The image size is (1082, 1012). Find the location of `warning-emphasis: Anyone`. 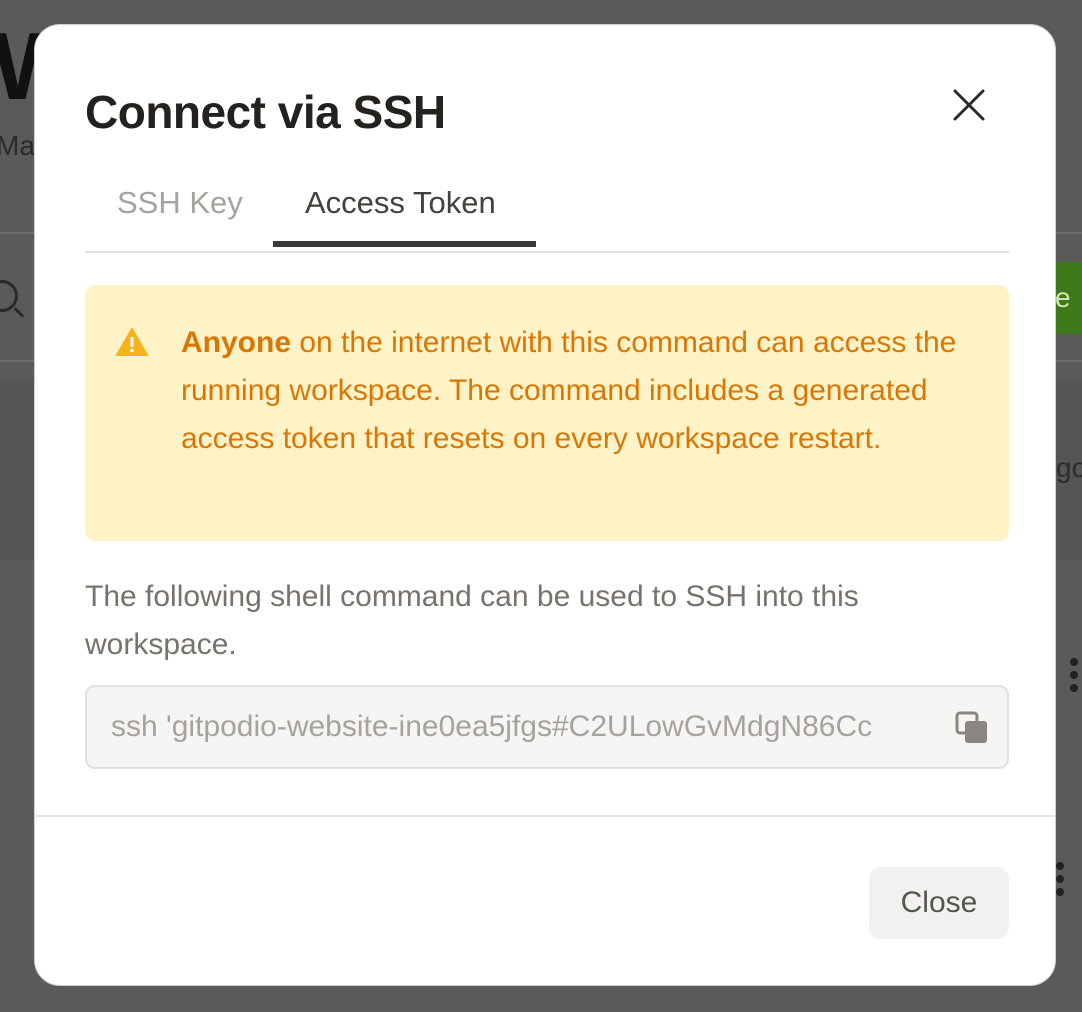

warning-emphasis: Anyone is located at coordinates (236, 342).